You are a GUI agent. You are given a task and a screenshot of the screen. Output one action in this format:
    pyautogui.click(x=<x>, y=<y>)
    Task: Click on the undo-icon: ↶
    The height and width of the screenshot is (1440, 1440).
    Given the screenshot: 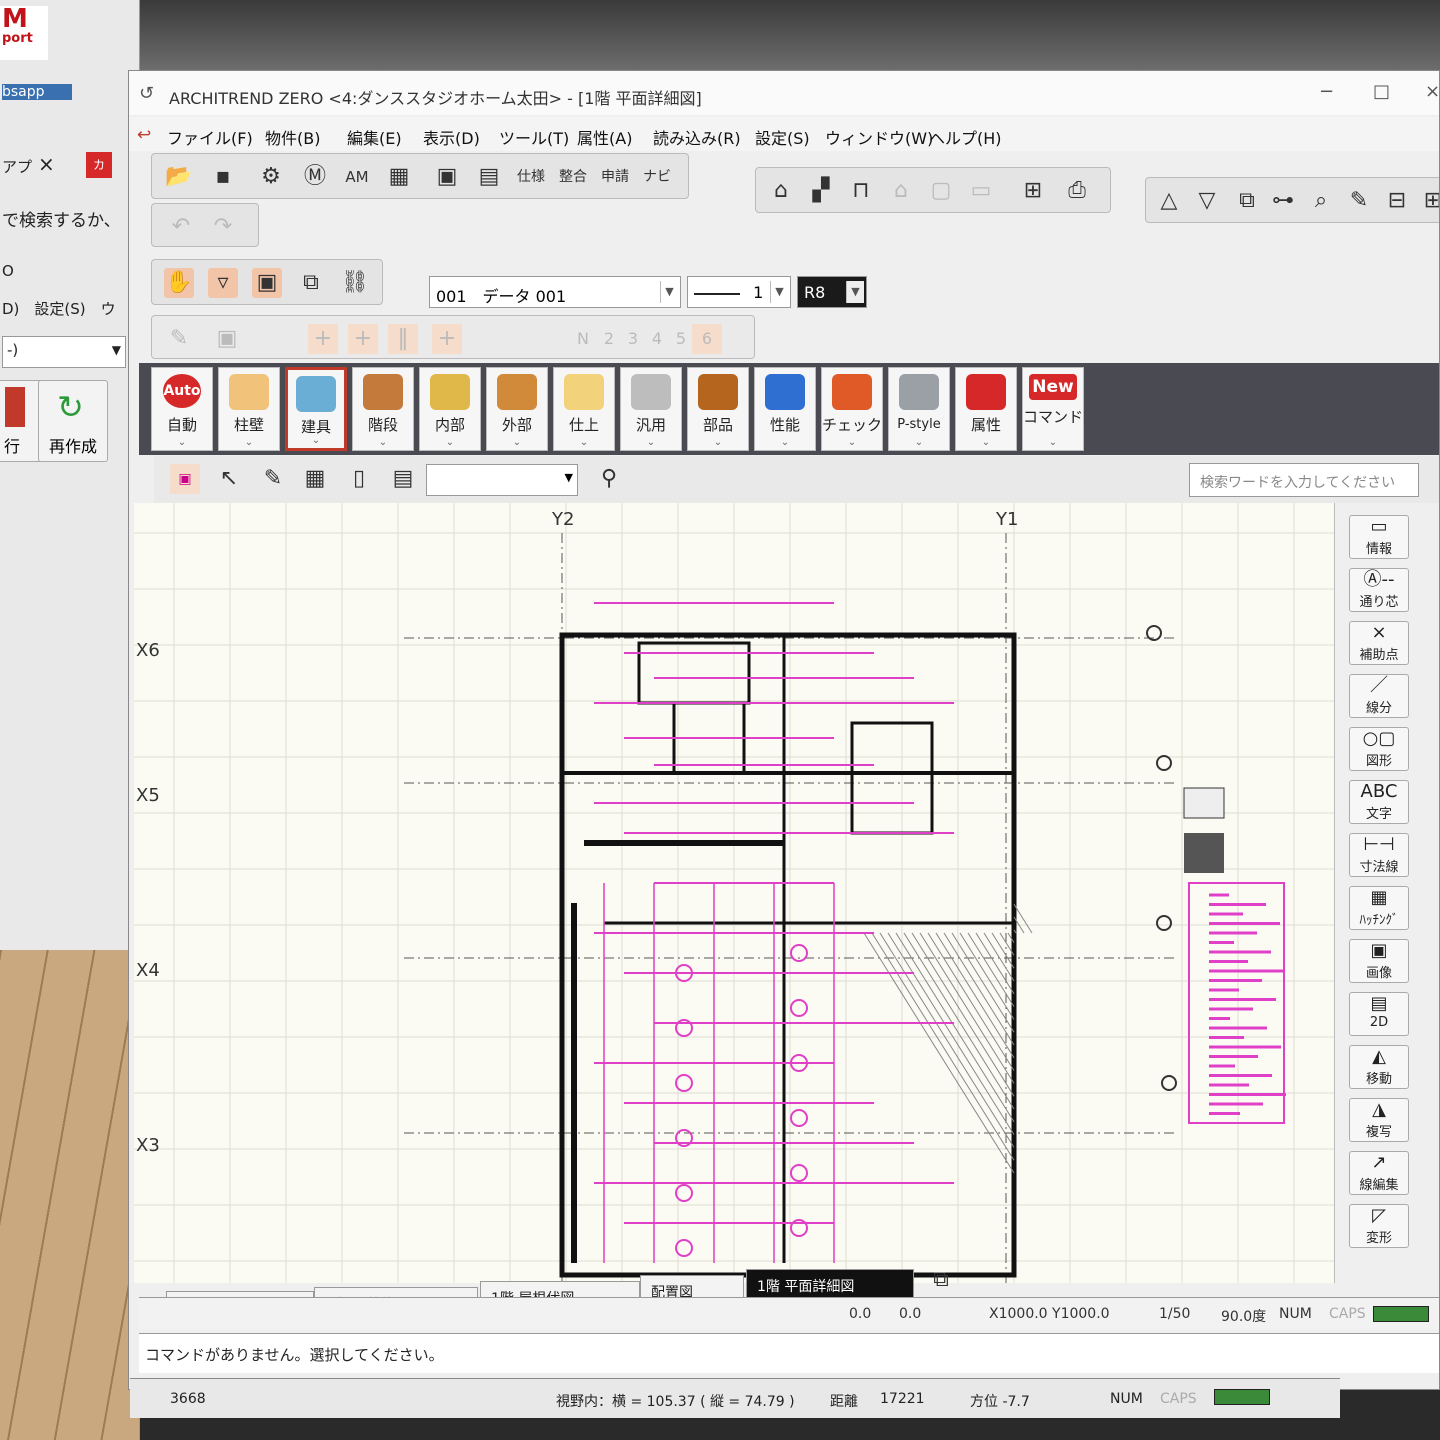 What is the action you would take?
    pyautogui.click(x=181, y=227)
    